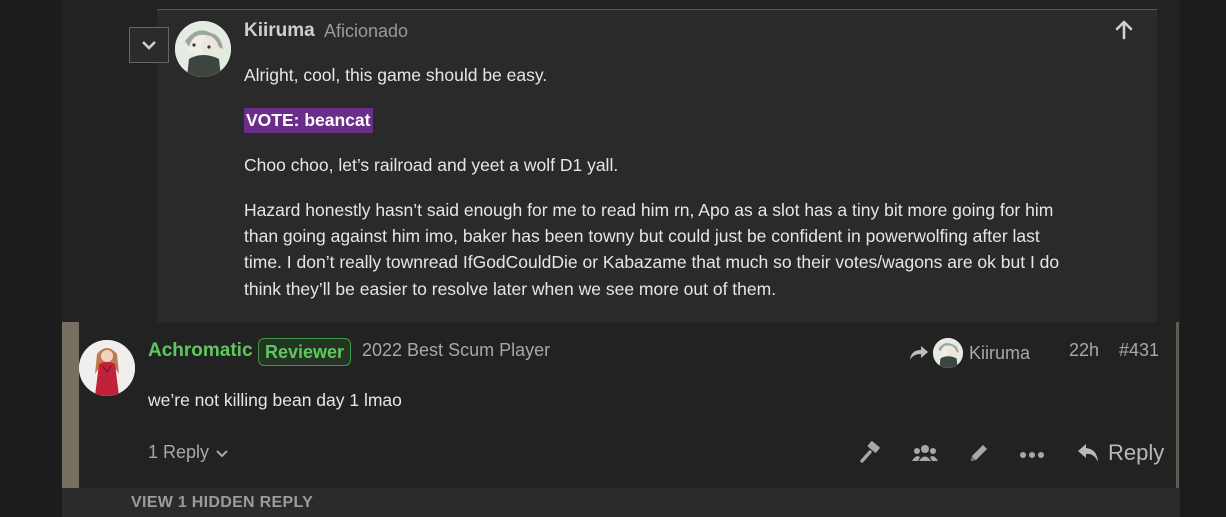  I want to click on collapse-embed-button, so click(149, 45).